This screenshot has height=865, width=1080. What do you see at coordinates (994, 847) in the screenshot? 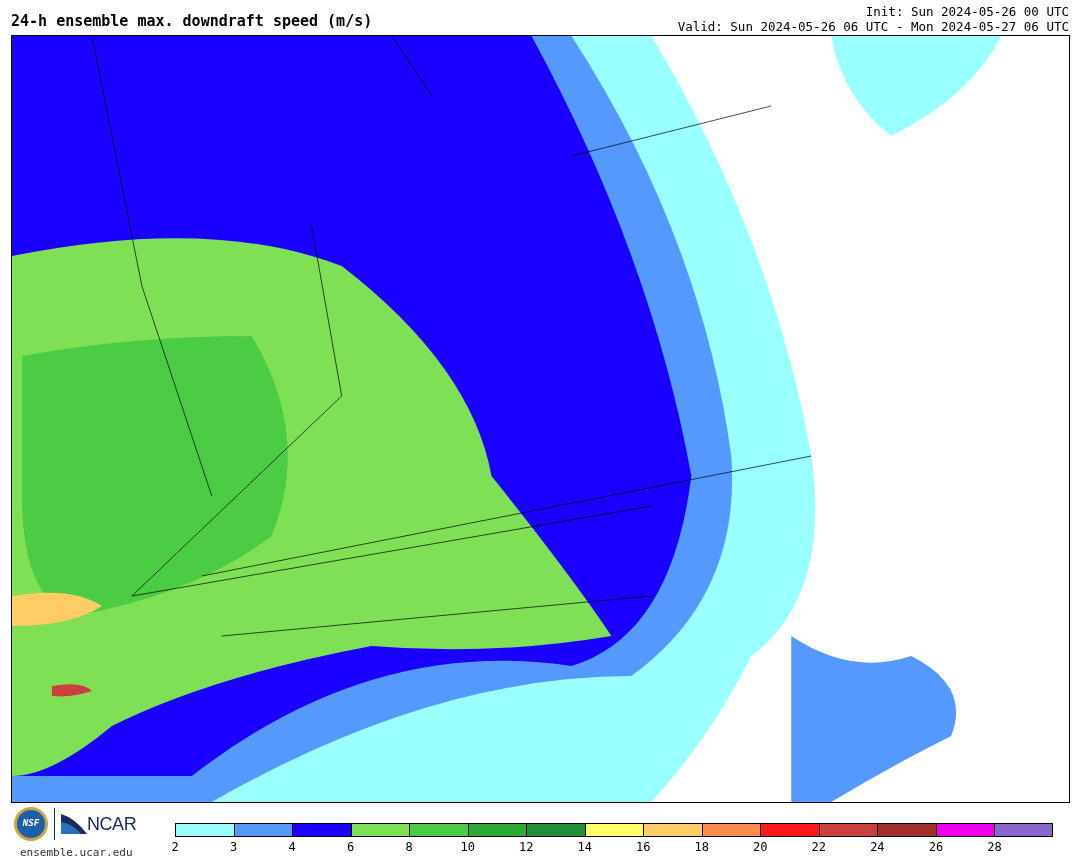
I see `colorbar-tick-label: 28` at bounding box center [994, 847].